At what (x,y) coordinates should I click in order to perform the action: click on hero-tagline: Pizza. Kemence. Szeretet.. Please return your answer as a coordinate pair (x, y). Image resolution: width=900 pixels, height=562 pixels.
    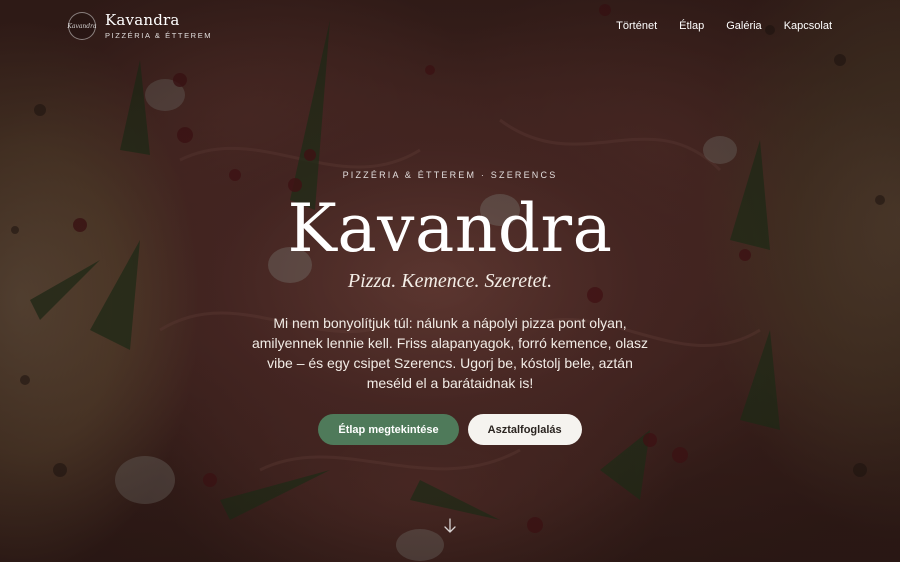
    Looking at the image, I should click on (450, 281).